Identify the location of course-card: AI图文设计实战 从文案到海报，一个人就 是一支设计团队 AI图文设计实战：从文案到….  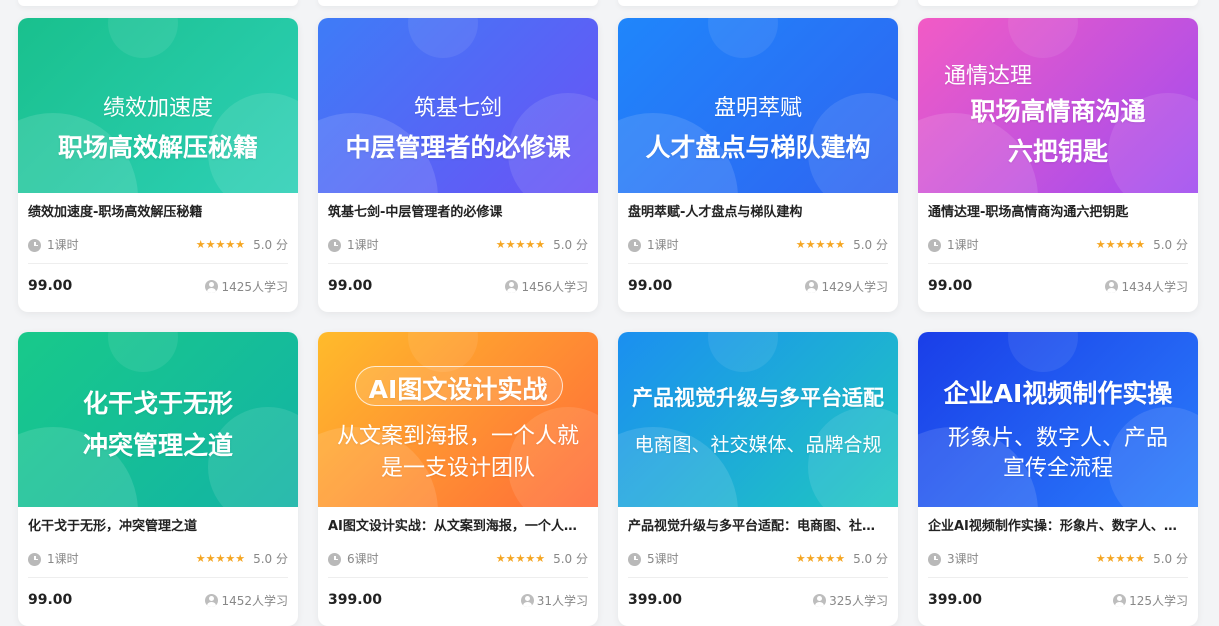
(458, 479).